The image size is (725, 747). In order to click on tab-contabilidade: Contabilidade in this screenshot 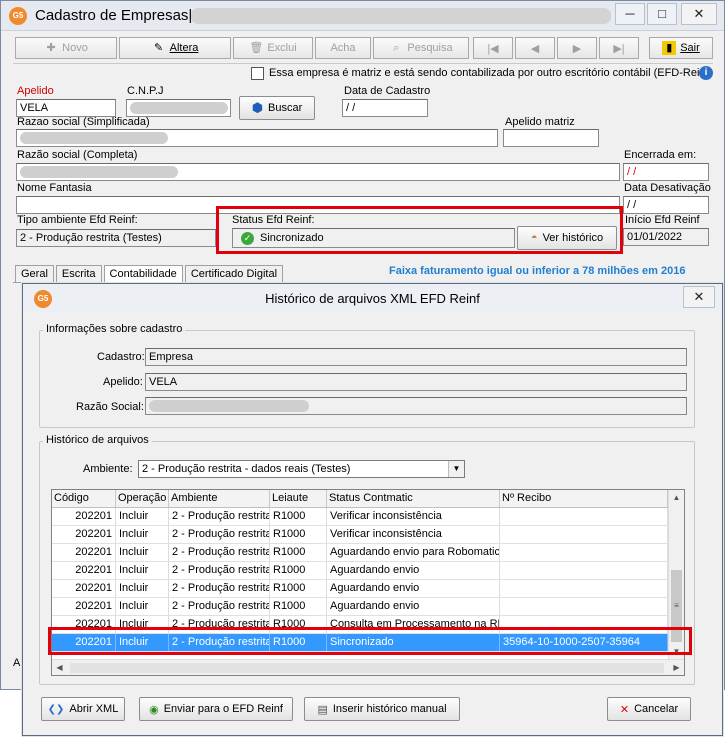, I will do `click(143, 274)`.